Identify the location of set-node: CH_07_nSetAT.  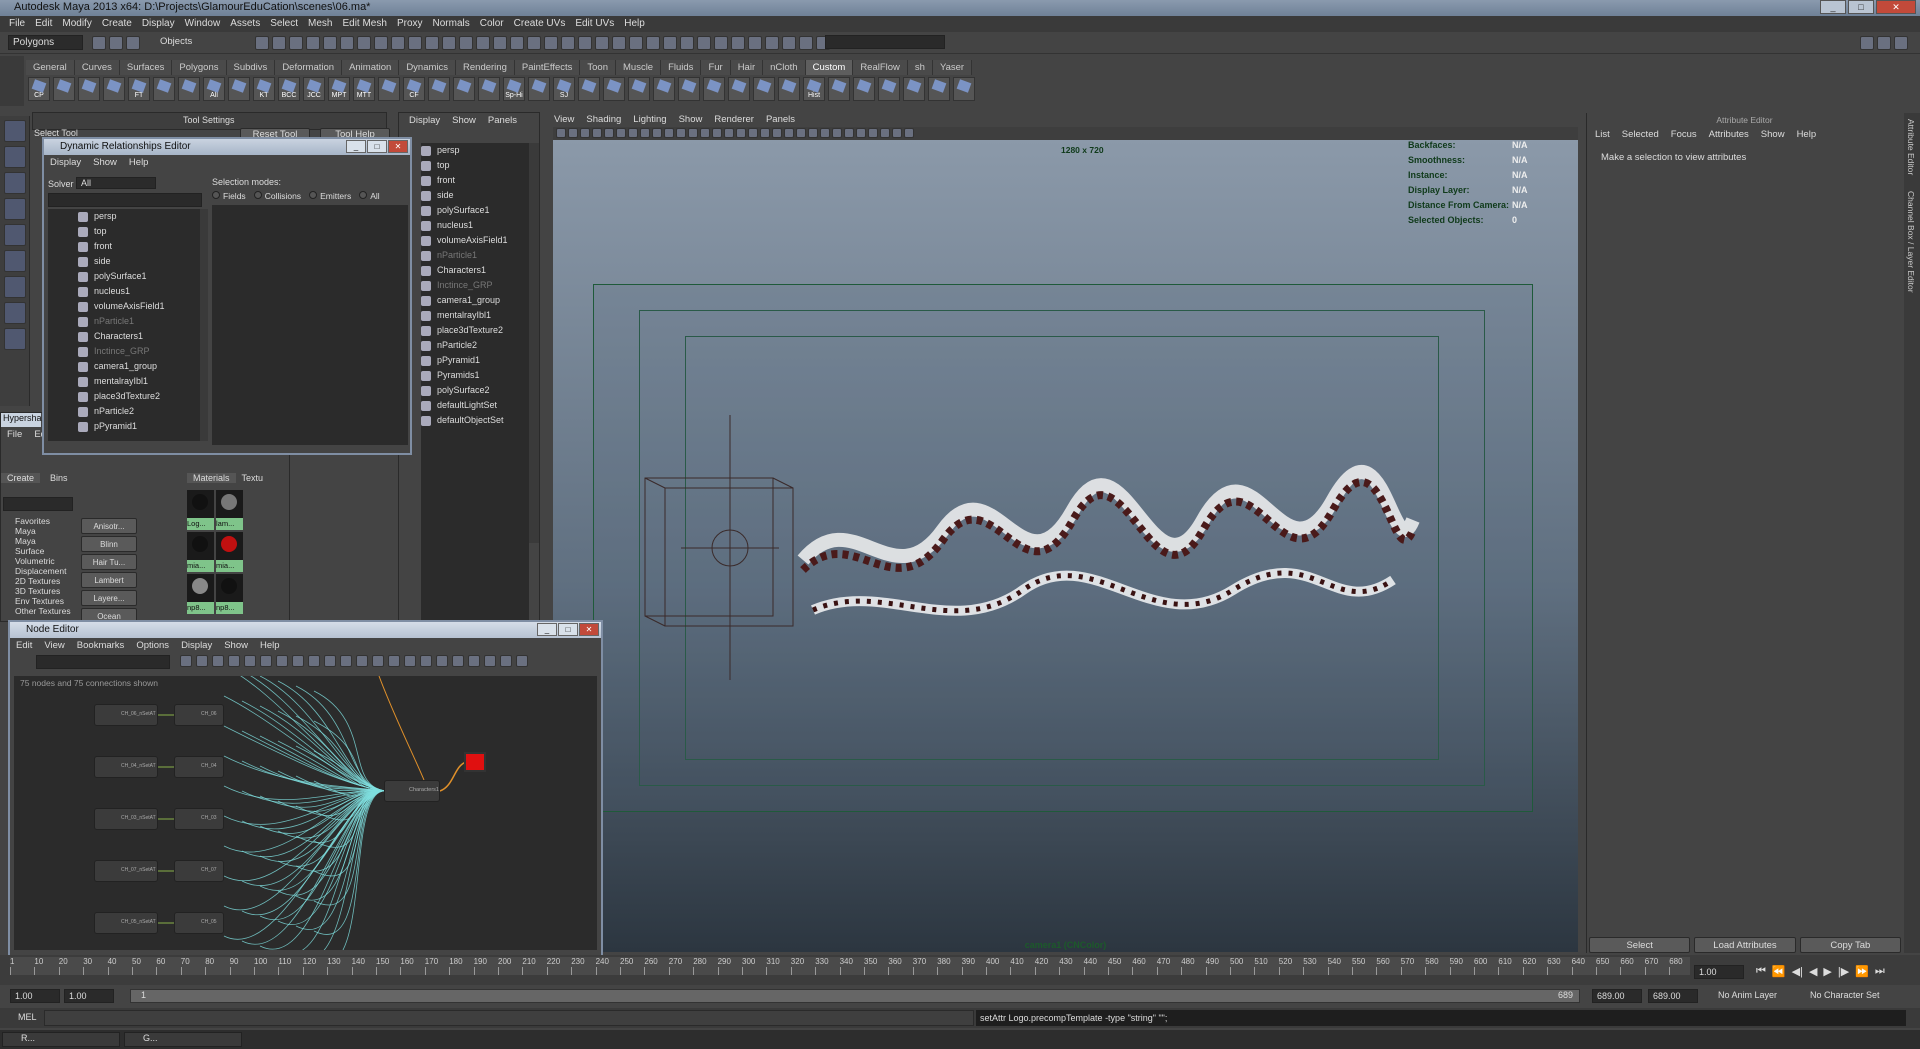
(126, 871).